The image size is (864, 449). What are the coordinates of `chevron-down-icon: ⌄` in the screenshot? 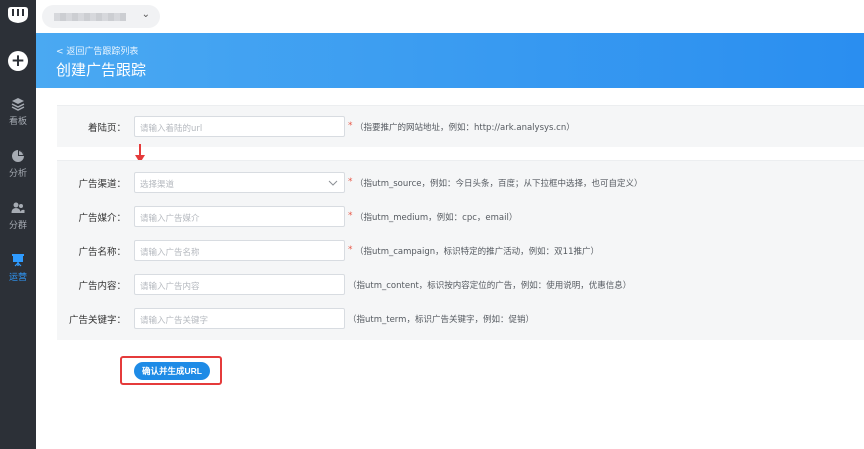 It's located at (145, 14).